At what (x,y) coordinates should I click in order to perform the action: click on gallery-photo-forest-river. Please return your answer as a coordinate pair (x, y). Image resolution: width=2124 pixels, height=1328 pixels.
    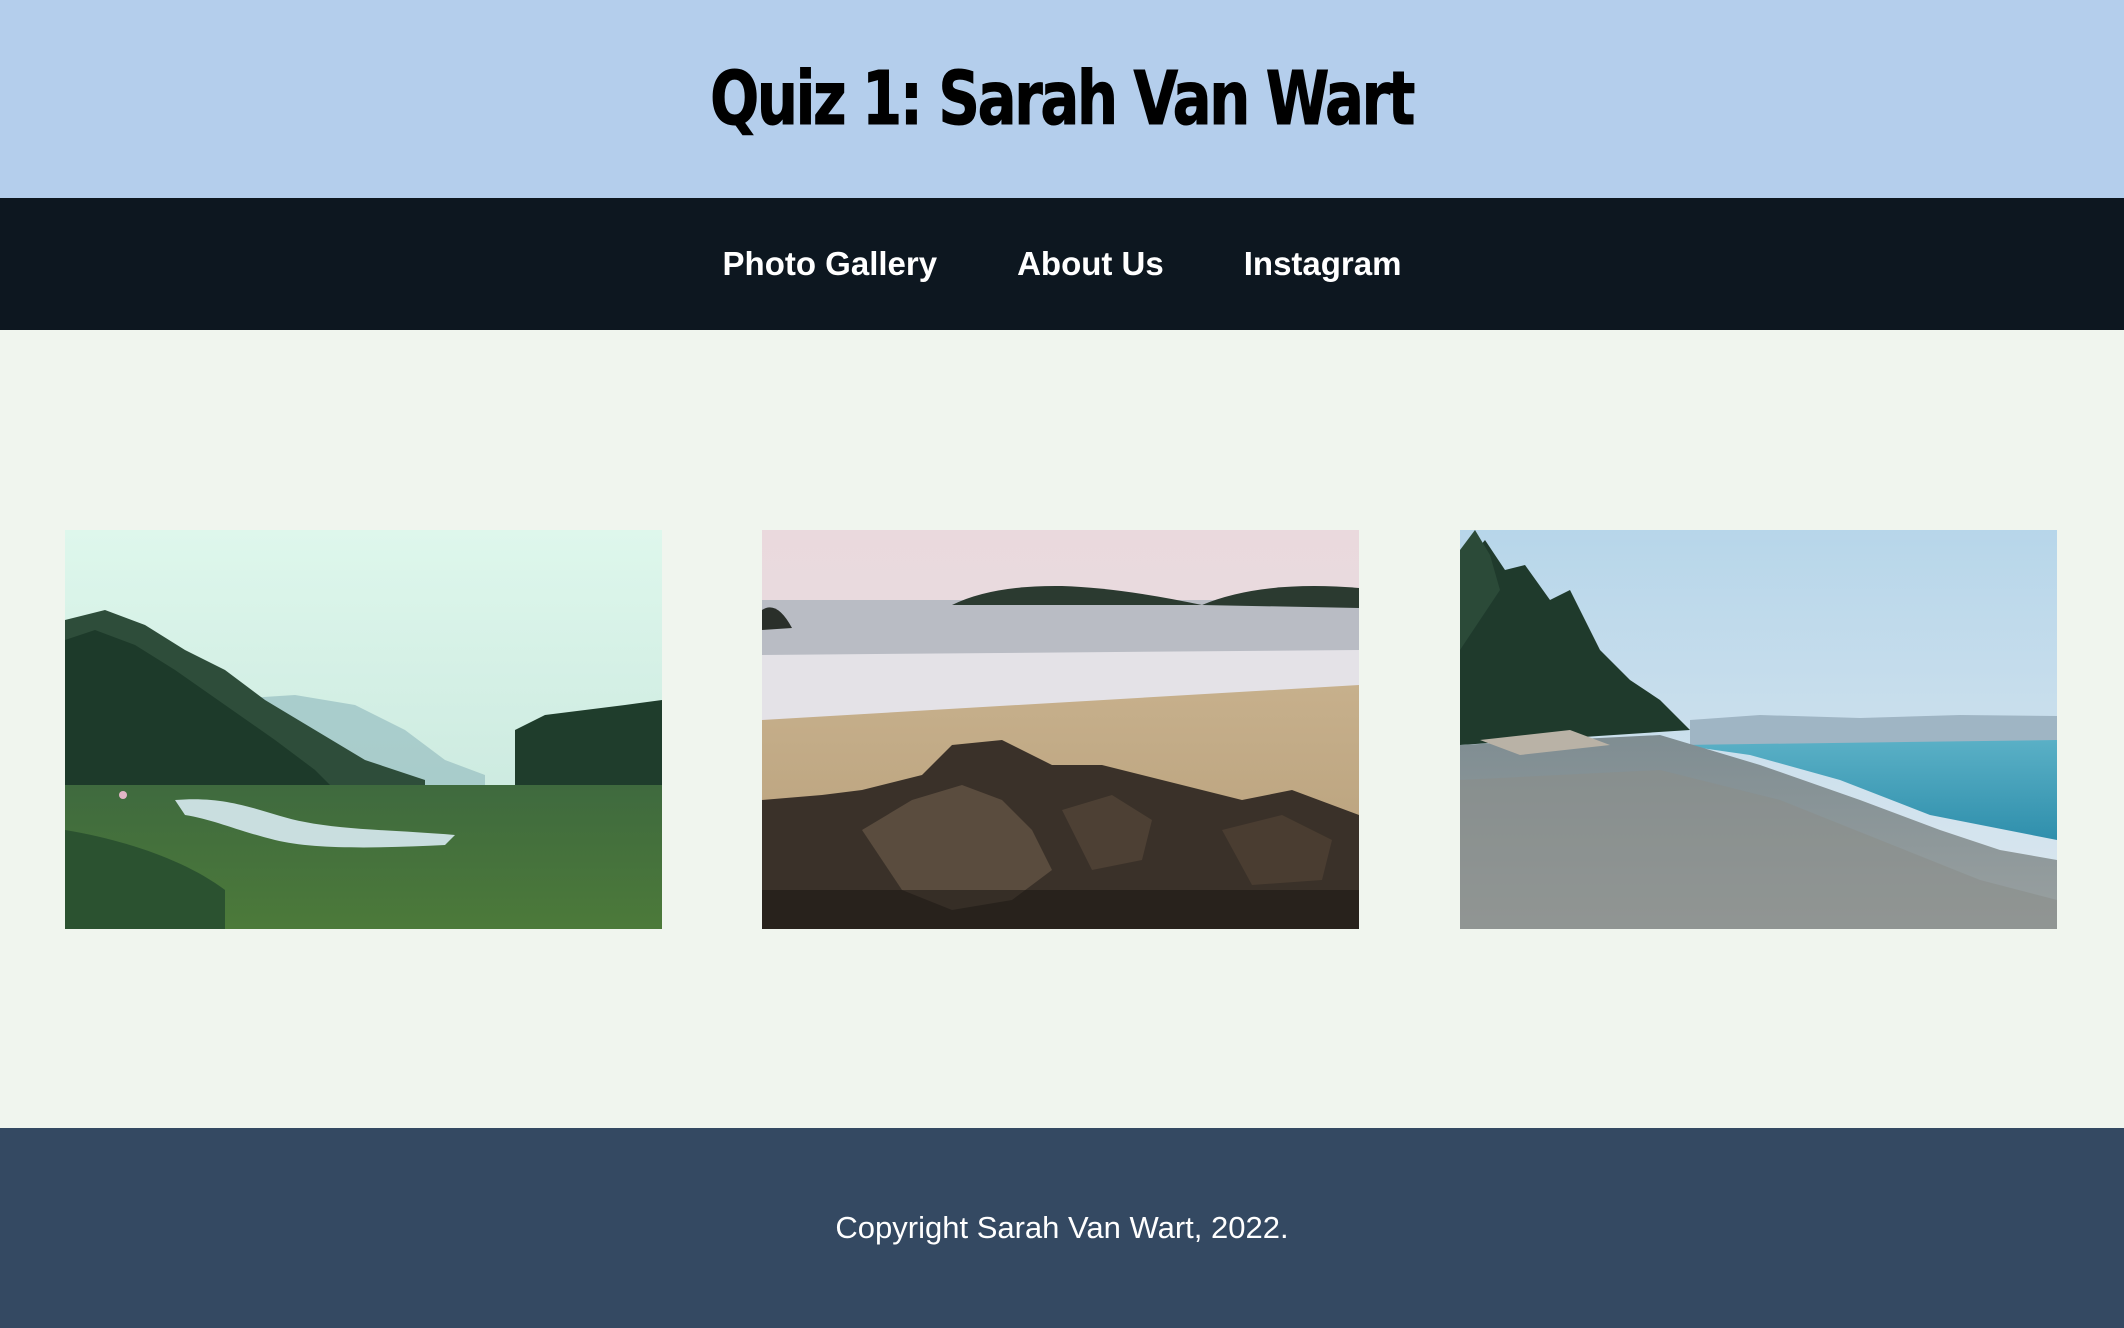
    Looking at the image, I should click on (363, 729).